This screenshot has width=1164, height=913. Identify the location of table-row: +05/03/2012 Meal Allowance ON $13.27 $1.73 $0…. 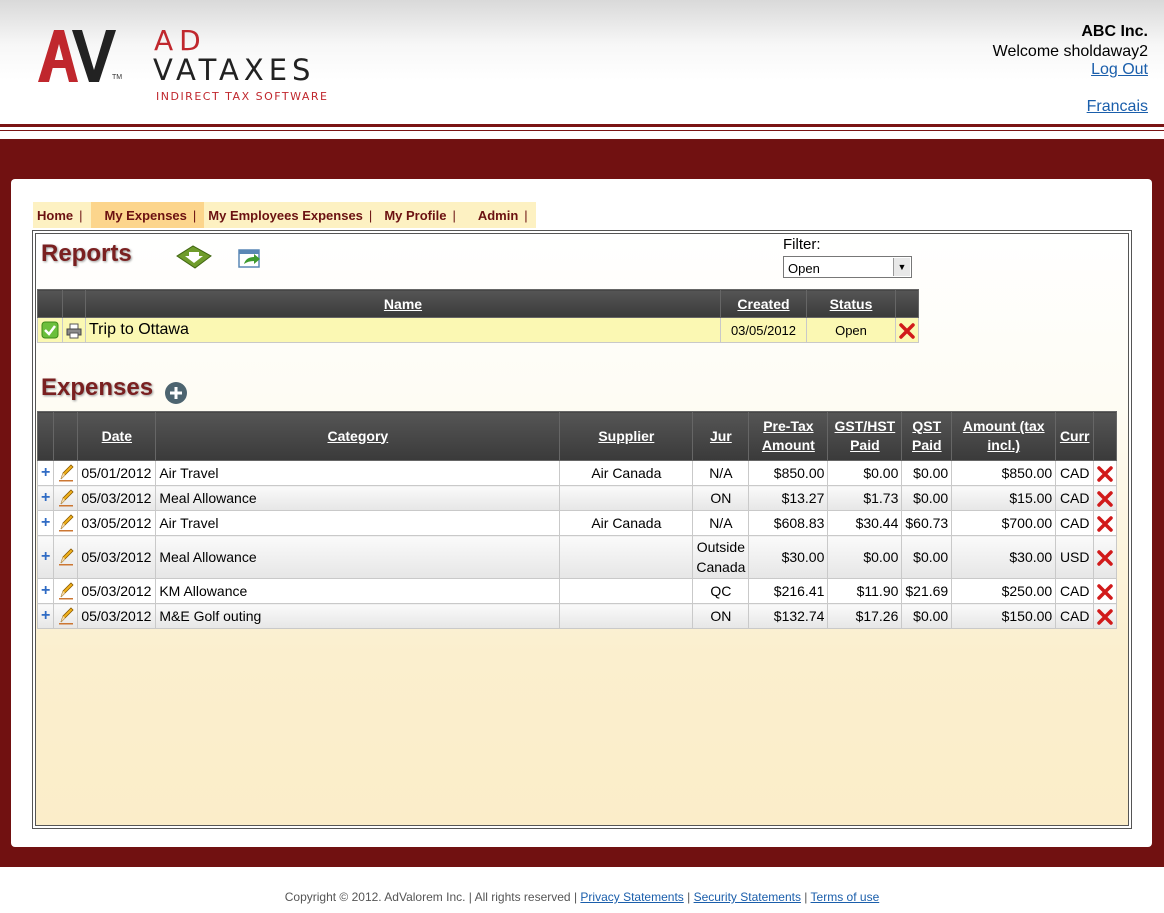
(577, 498).